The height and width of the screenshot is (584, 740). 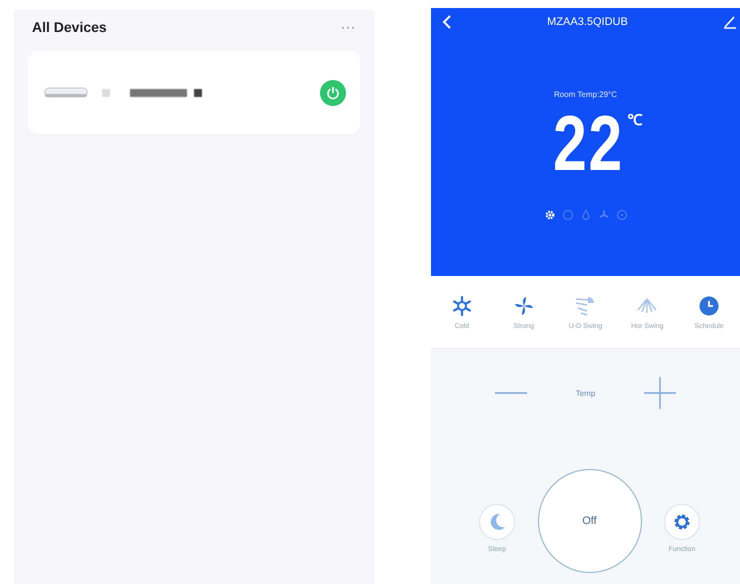 I want to click on more-menu: ···, so click(x=348, y=27).